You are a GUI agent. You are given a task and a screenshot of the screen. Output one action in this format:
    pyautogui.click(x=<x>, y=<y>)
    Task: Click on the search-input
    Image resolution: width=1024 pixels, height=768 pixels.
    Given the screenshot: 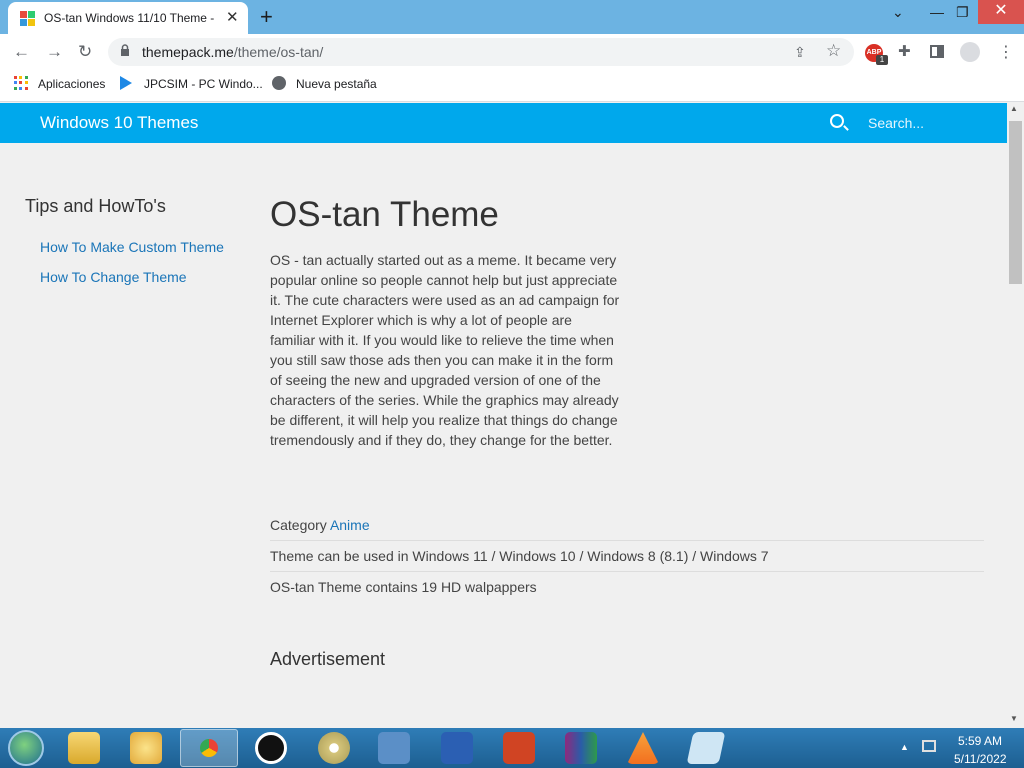 What is the action you would take?
    pyautogui.click(x=930, y=123)
    